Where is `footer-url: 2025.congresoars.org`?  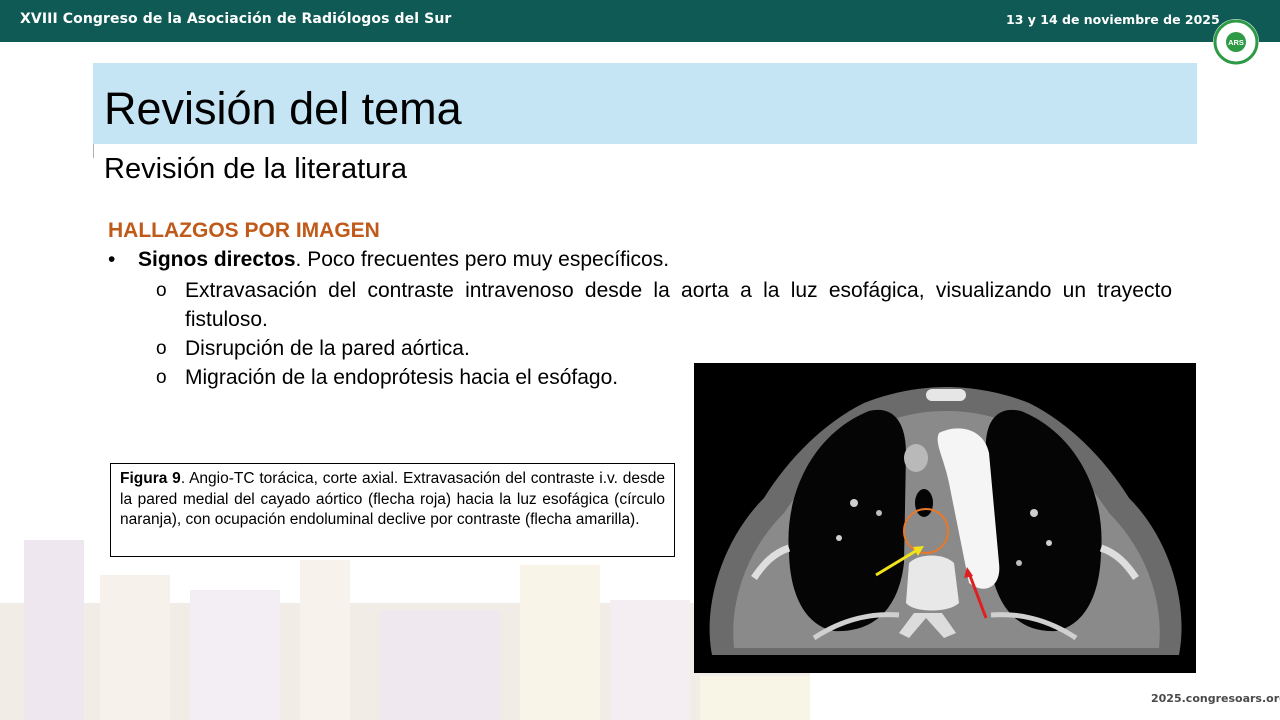
footer-url: 2025.congresoars.org is located at coordinates (1215, 698).